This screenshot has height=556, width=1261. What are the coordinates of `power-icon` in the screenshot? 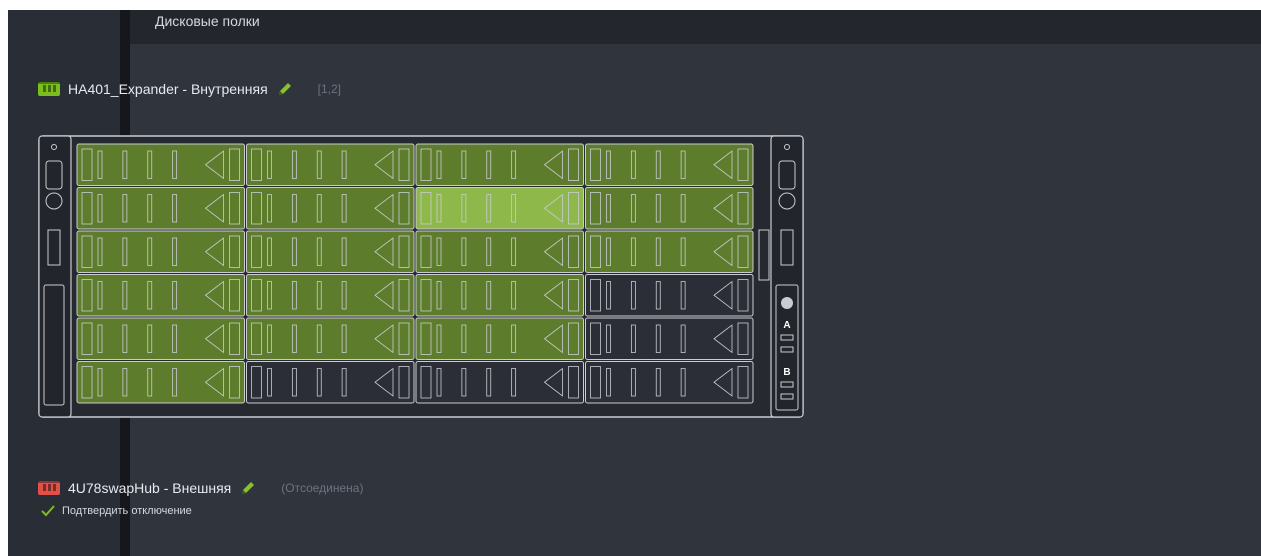 It's located at (787, 303).